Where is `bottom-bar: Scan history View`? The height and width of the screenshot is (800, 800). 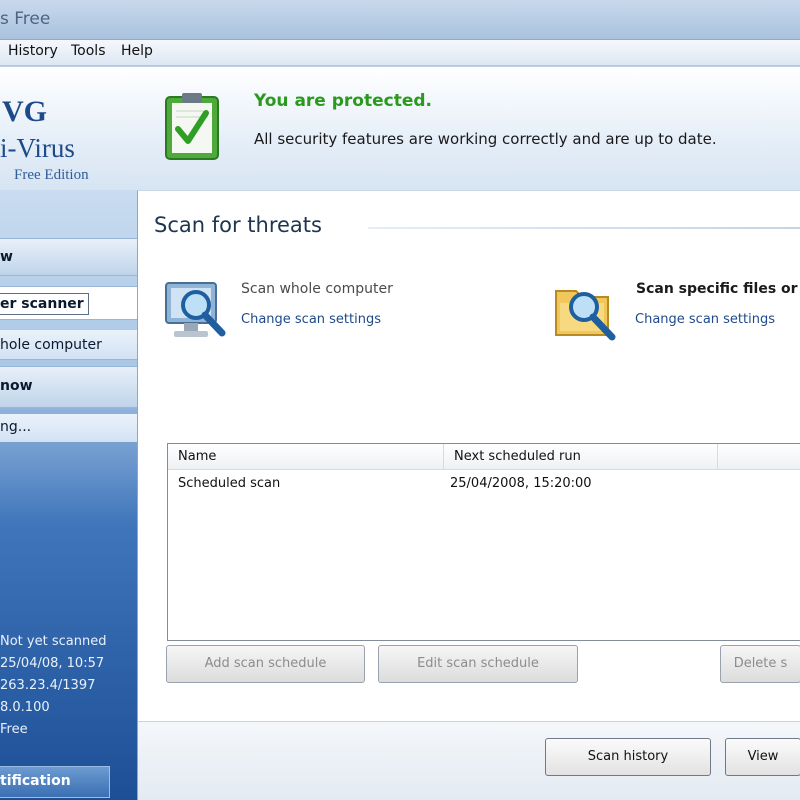 bottom-bar: Scan history View is located at coordinates (469, 760).